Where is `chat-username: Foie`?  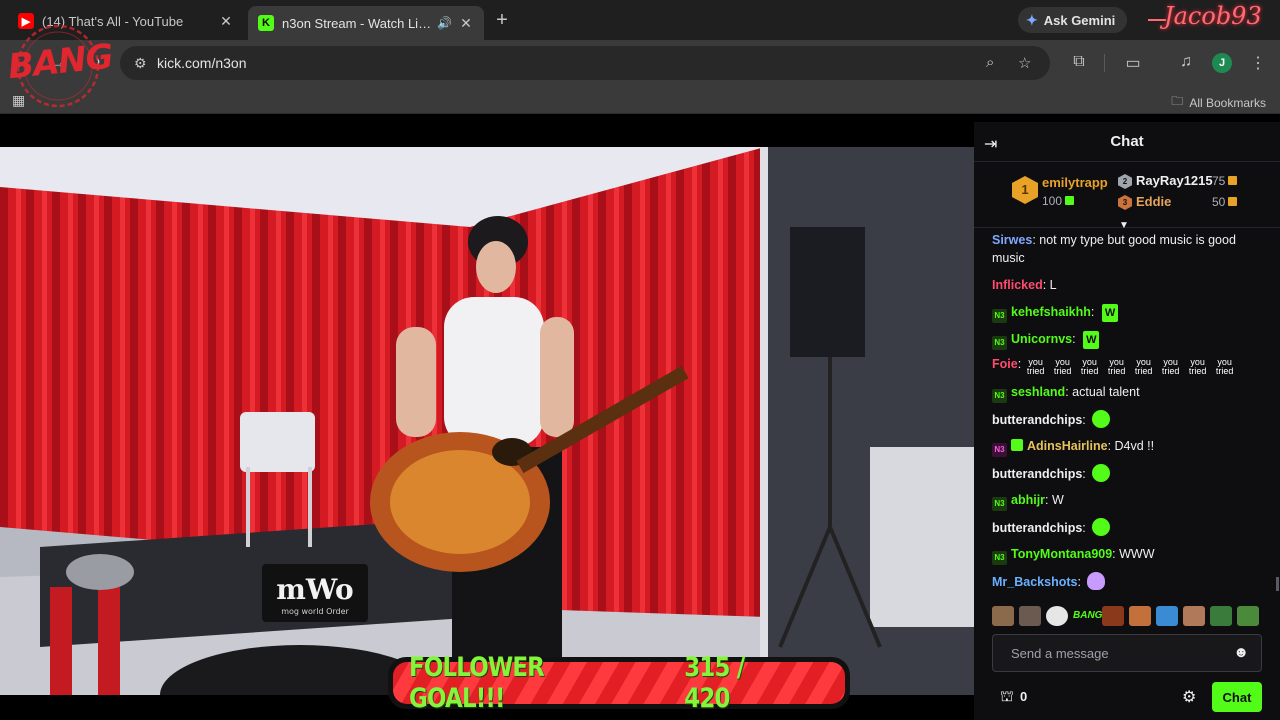 chat-username: Foie is located at coordinates (1005, 364).